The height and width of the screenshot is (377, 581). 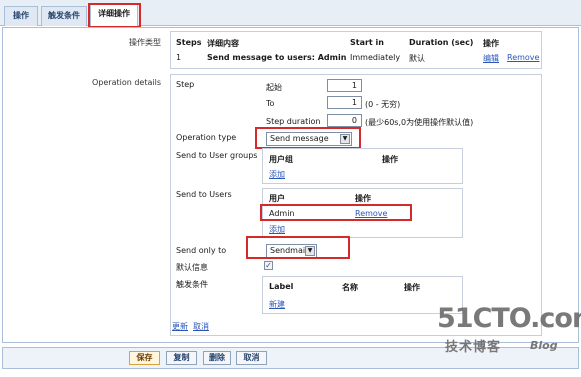 I want to click on highlight-tab, so click(x=114, y=15).